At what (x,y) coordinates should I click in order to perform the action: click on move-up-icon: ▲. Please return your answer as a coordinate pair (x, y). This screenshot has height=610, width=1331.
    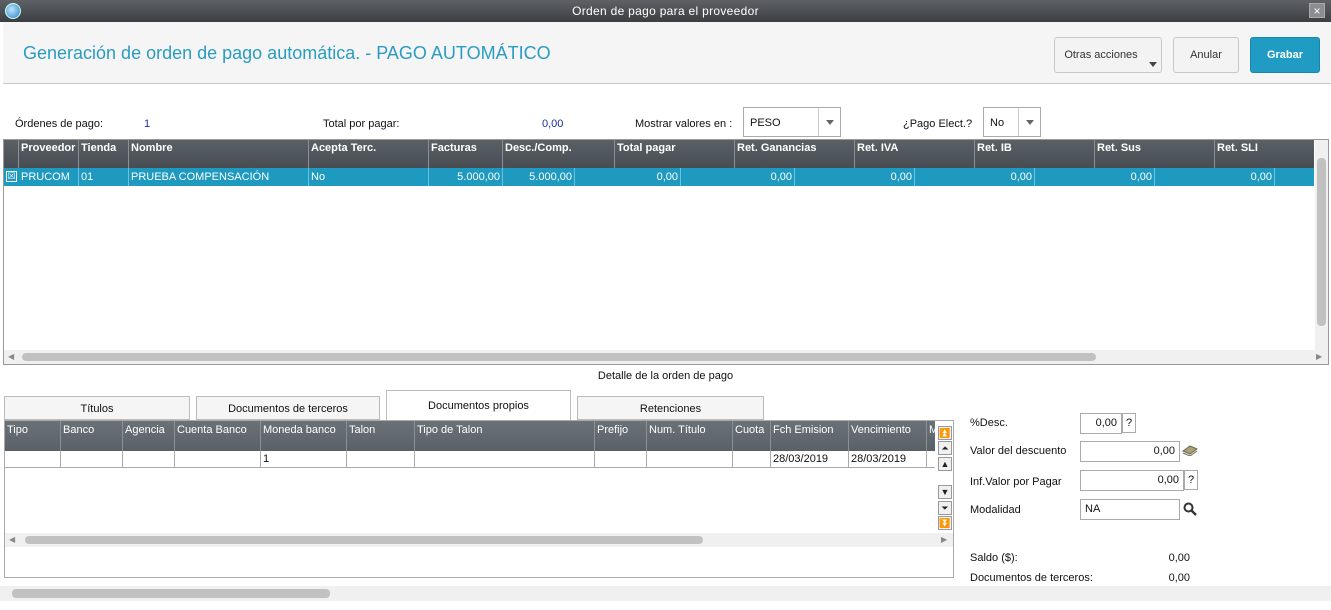
    Looking at the image, I should click on (945, 464).